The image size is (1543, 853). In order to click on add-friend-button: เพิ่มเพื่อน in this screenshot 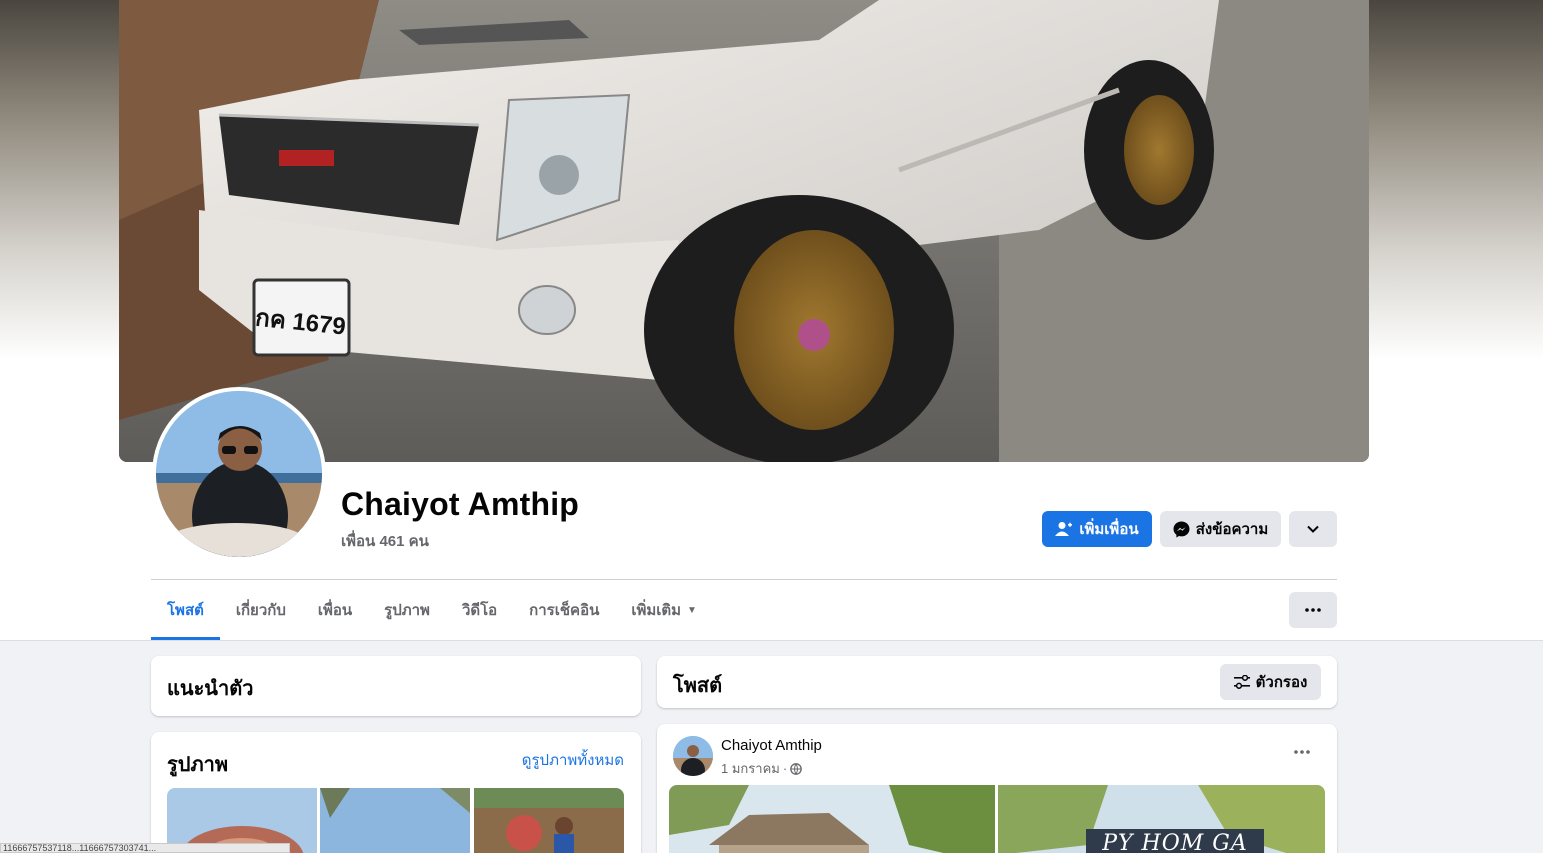, I will do `click(1097, 529)`.